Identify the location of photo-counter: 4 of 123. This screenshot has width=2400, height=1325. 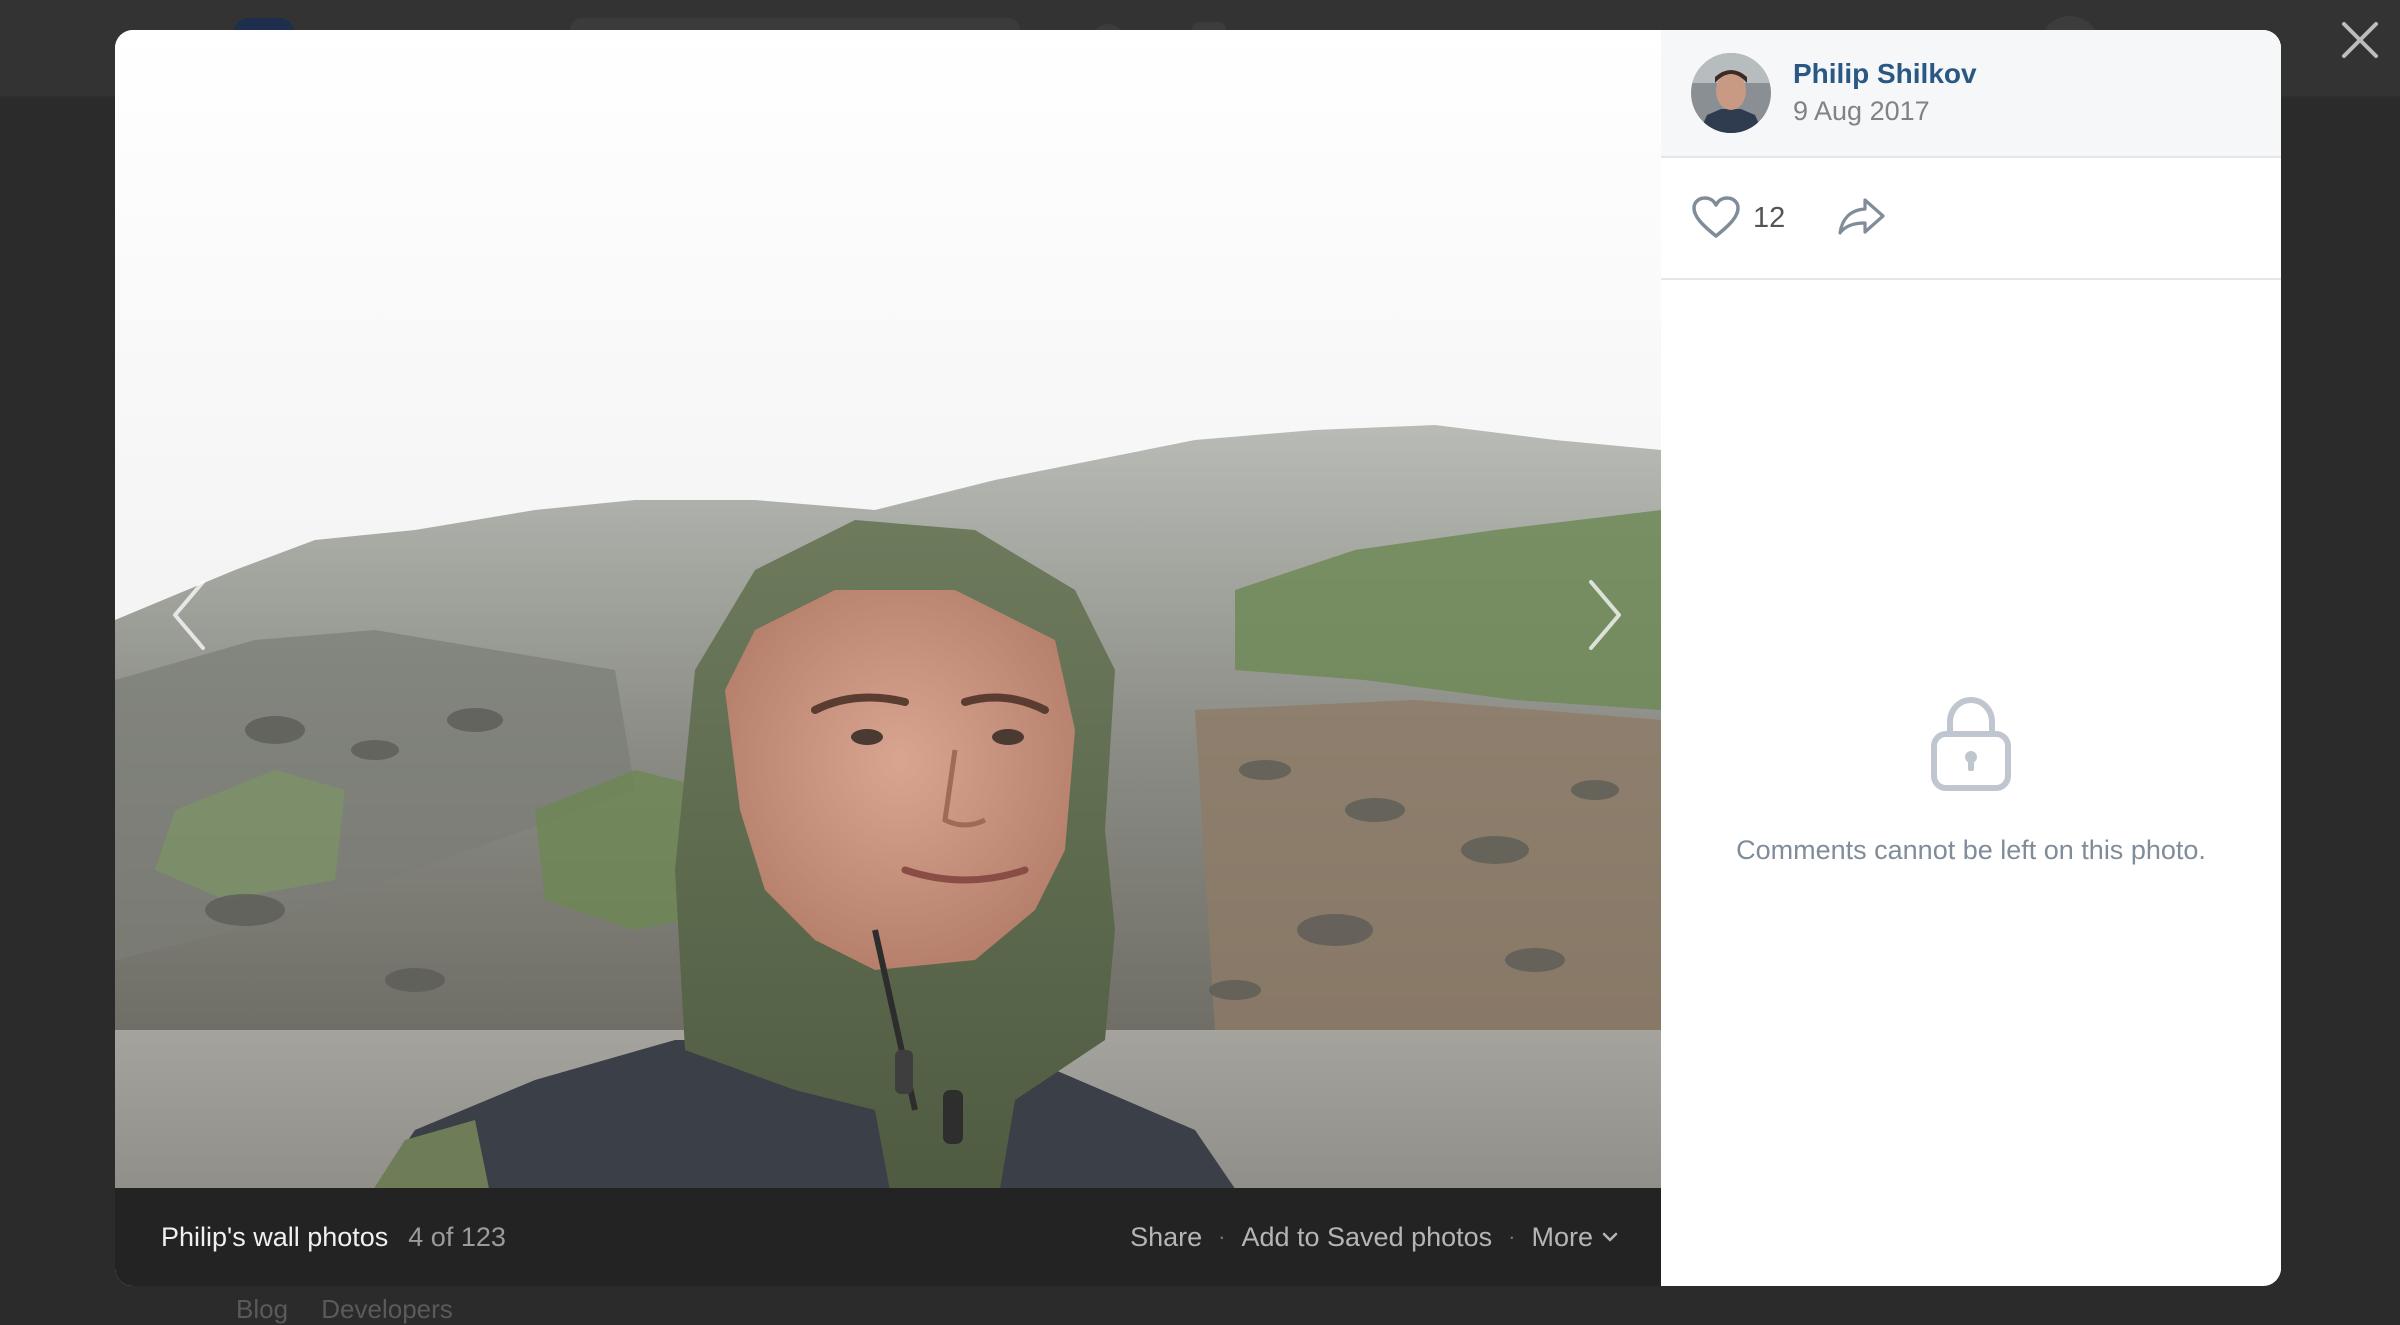
(457, 1236).